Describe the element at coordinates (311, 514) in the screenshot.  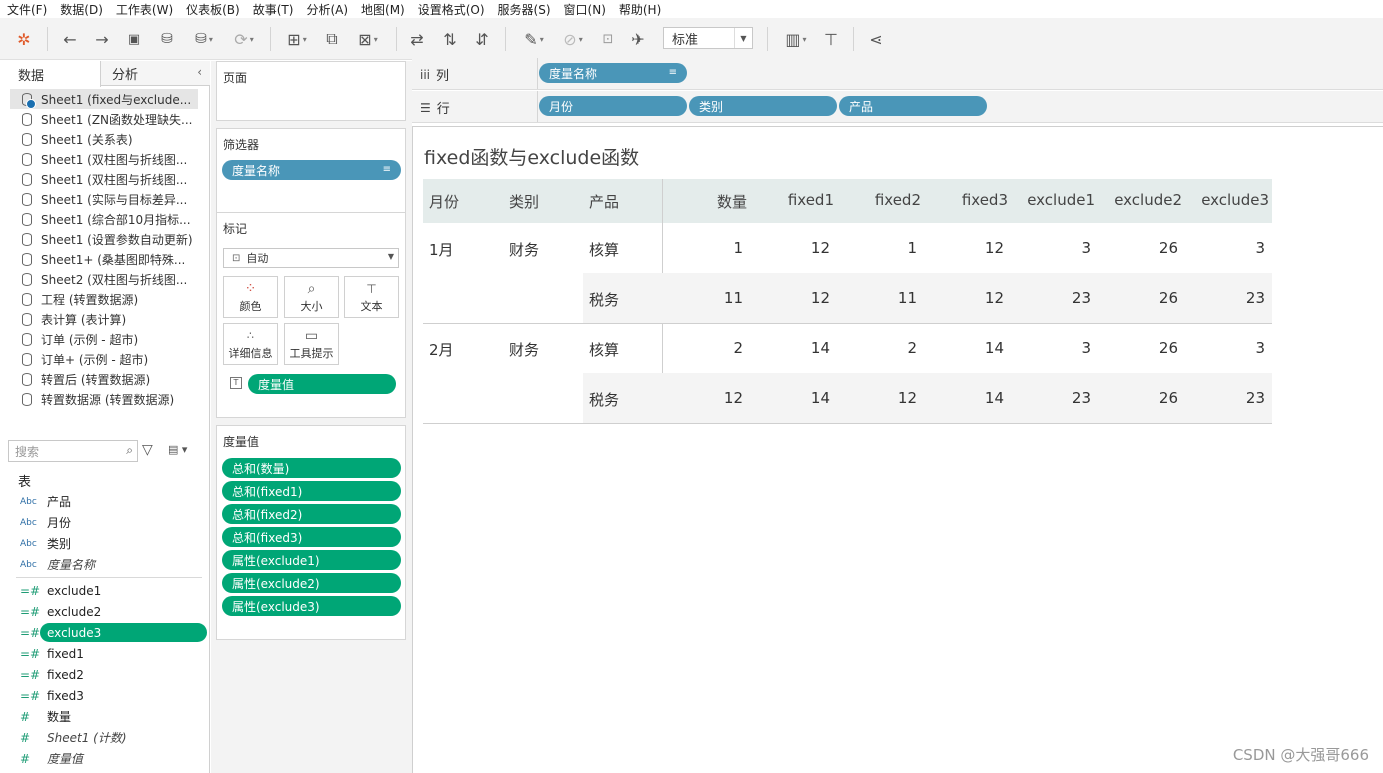
I see `measure-value-pill: 总和(fixed2)` at that location.